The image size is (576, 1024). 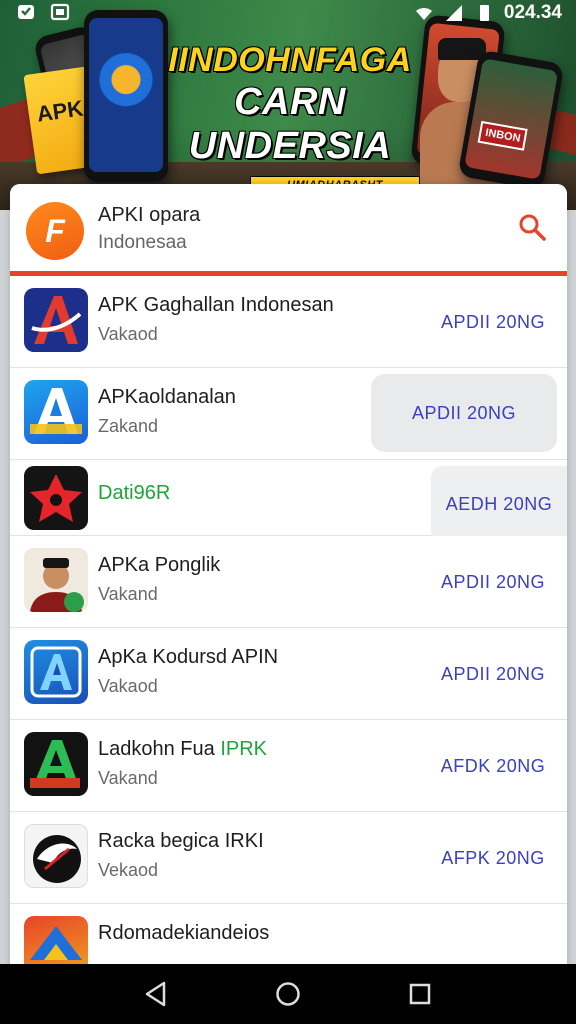 I want to click on app-name: Ladkohn Fua IPRK, so click(x=182, y=749).